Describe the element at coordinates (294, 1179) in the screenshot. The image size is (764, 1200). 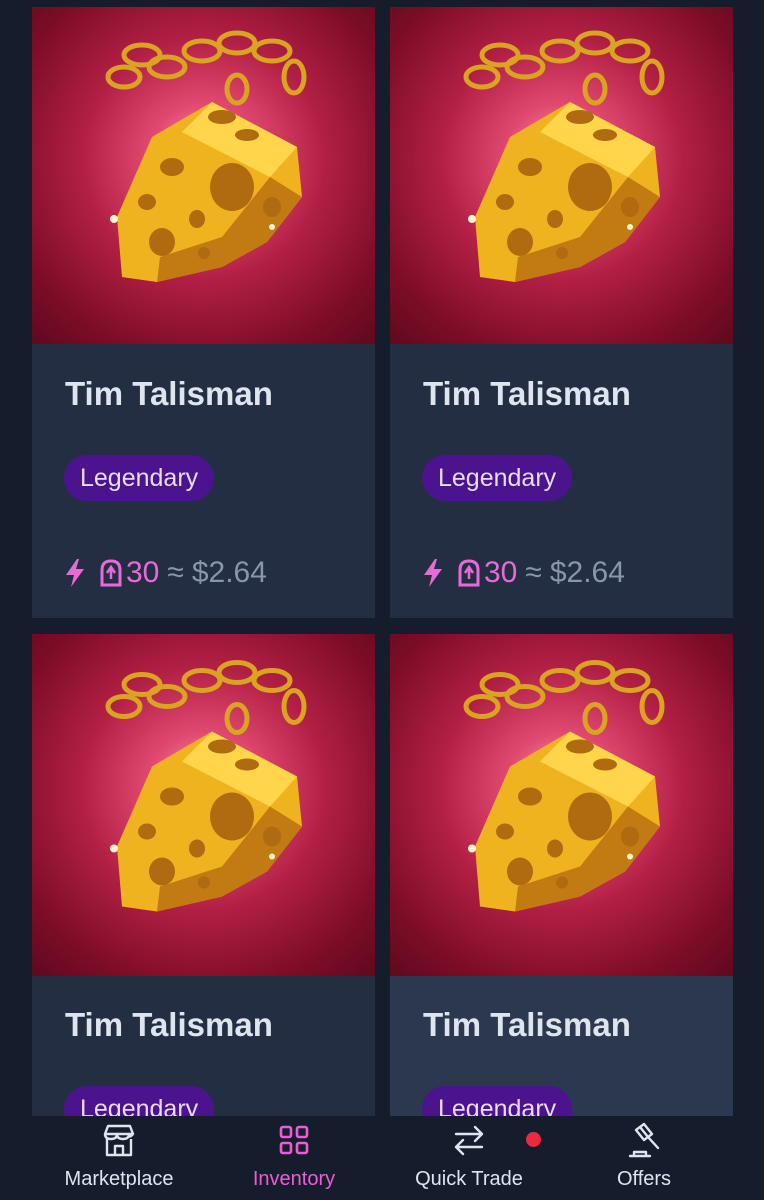
I see `nav-label: Inventory` at that location.